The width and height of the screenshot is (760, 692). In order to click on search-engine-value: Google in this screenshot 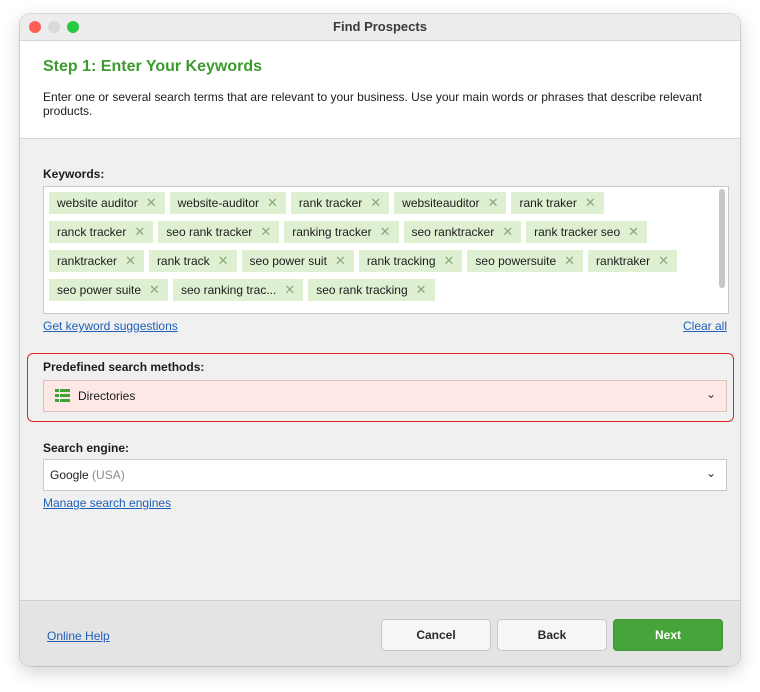, I will do `click(69, 475)`.